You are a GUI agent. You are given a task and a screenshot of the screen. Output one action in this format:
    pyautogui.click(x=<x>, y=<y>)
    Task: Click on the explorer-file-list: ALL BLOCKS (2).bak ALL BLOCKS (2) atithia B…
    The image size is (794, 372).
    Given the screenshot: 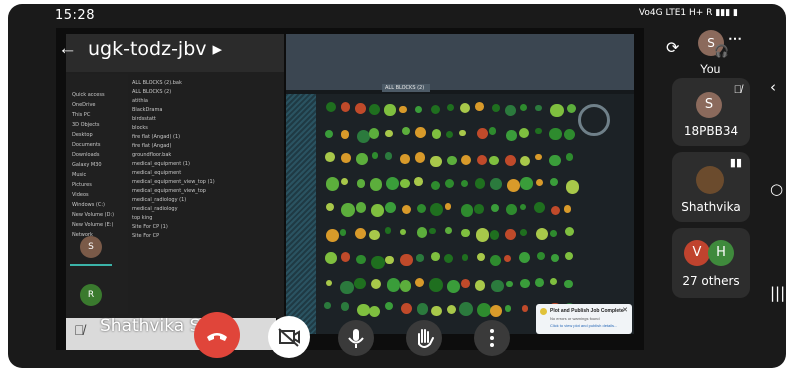 What is the action you would take?
    pyautogui.click(x=207, y=195)
    